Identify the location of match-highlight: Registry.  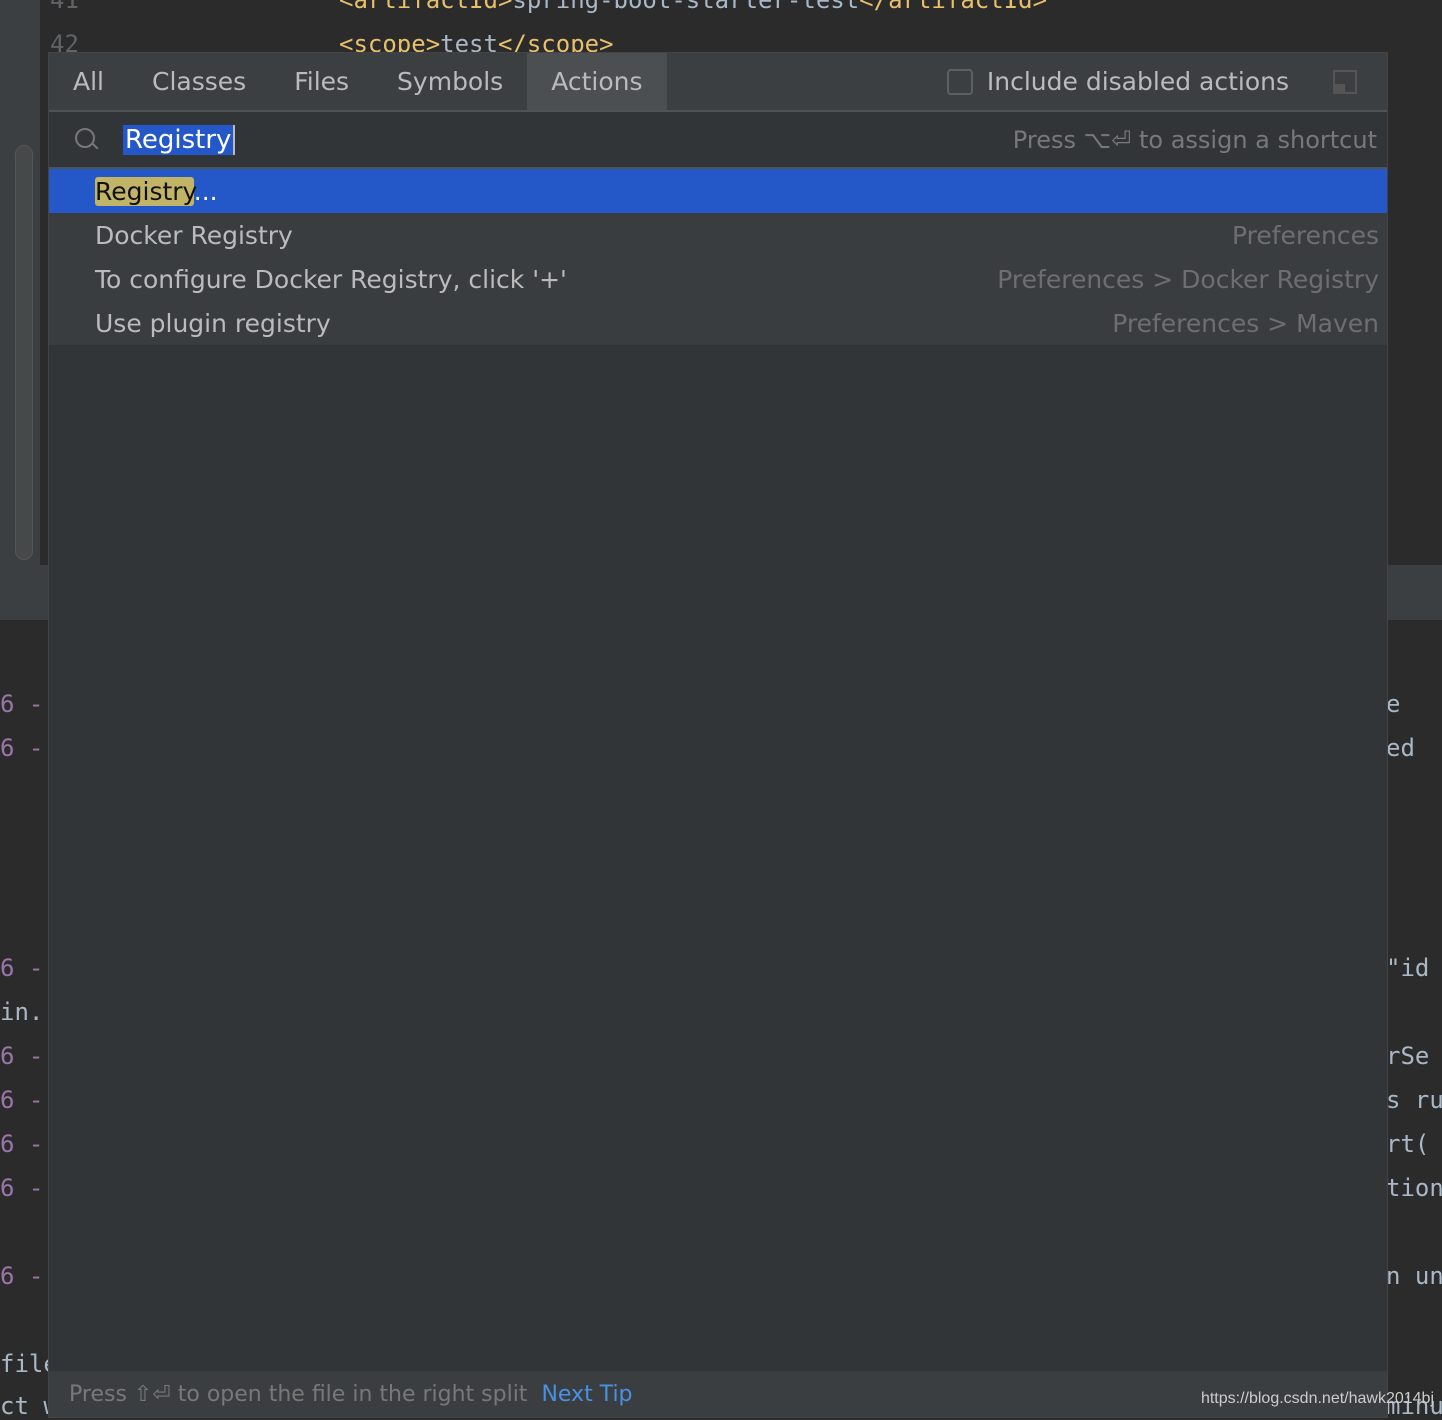
(144, 191).